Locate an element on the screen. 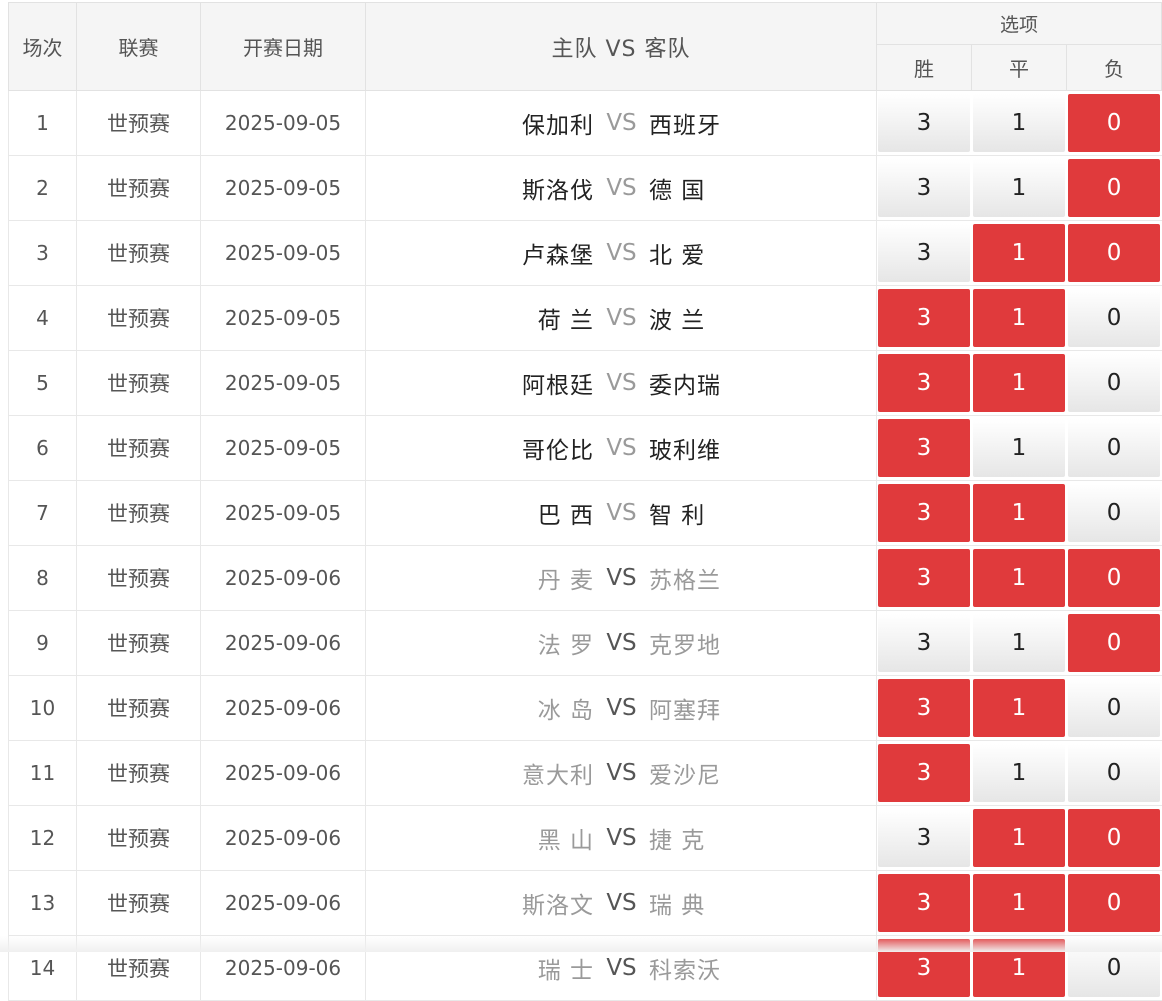 The height and width of the screenshot is (1001, 1162). match-teams: 哥伦比 VS 玻利维 is located at coordinates (621, 448).